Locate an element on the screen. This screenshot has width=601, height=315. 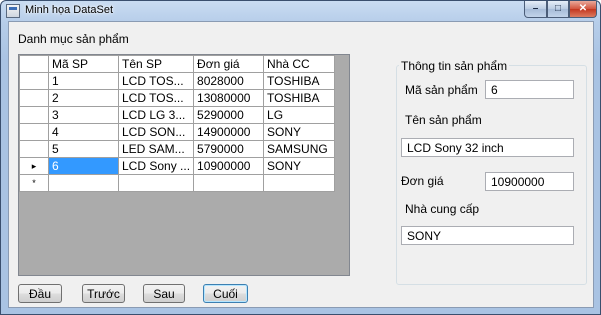
product-id-label: Mã sản phẩm is located at coordinates (441, 90).